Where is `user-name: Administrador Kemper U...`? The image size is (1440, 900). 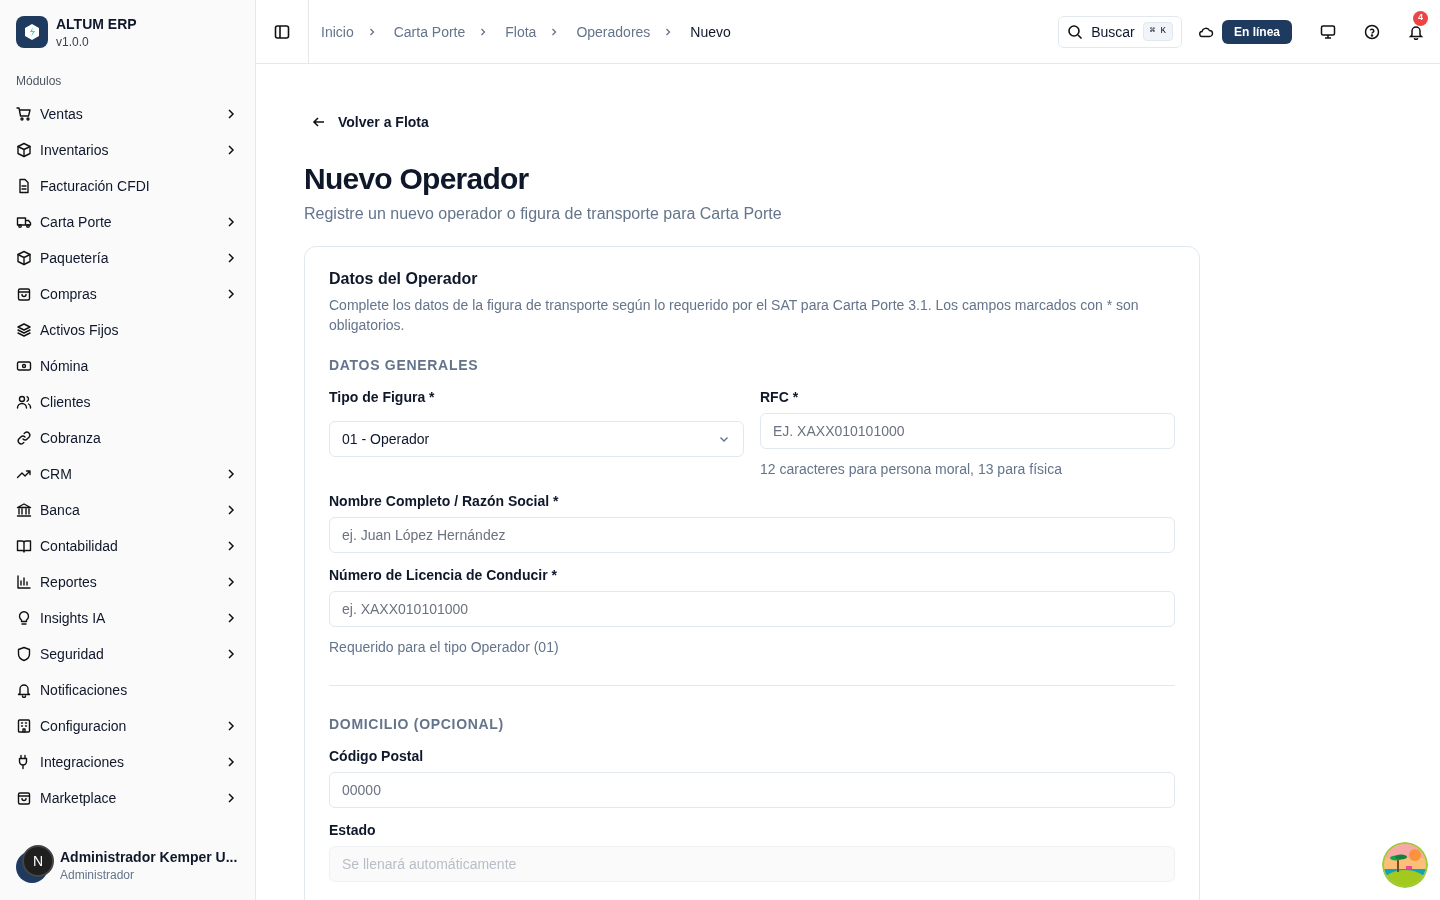 user-name: Administrador Kemper U... is located at coordinates (149, 857).